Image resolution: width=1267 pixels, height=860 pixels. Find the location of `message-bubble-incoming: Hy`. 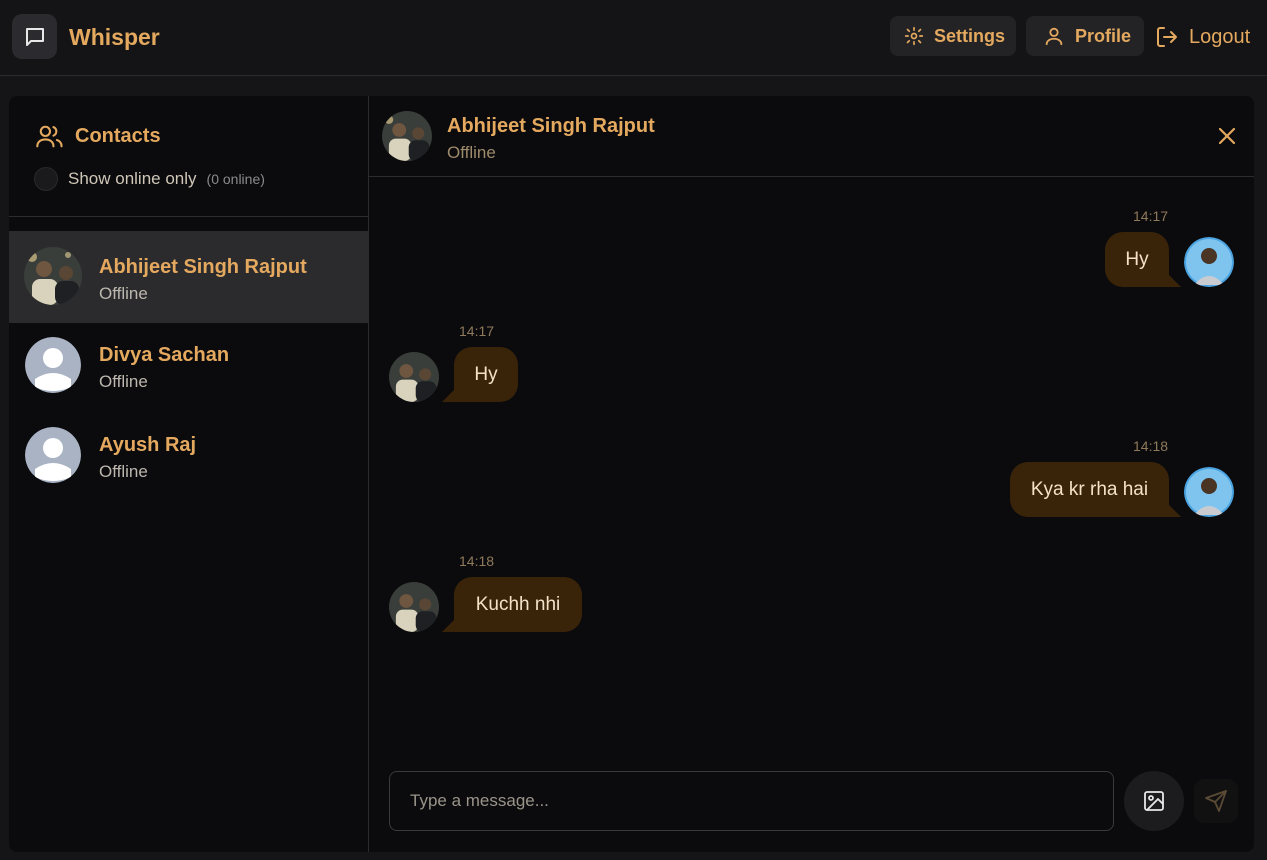

message-bubble-incoming: Hy is located at coordinates (486, 374).